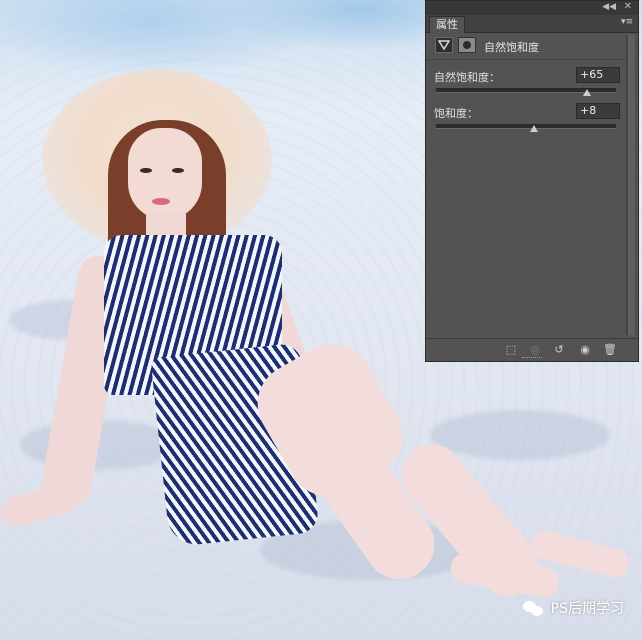 The width and height of the screenshot is (642, 640). I want to click on panel-tabbar: 属性 ▾≡, so click(532, 24).